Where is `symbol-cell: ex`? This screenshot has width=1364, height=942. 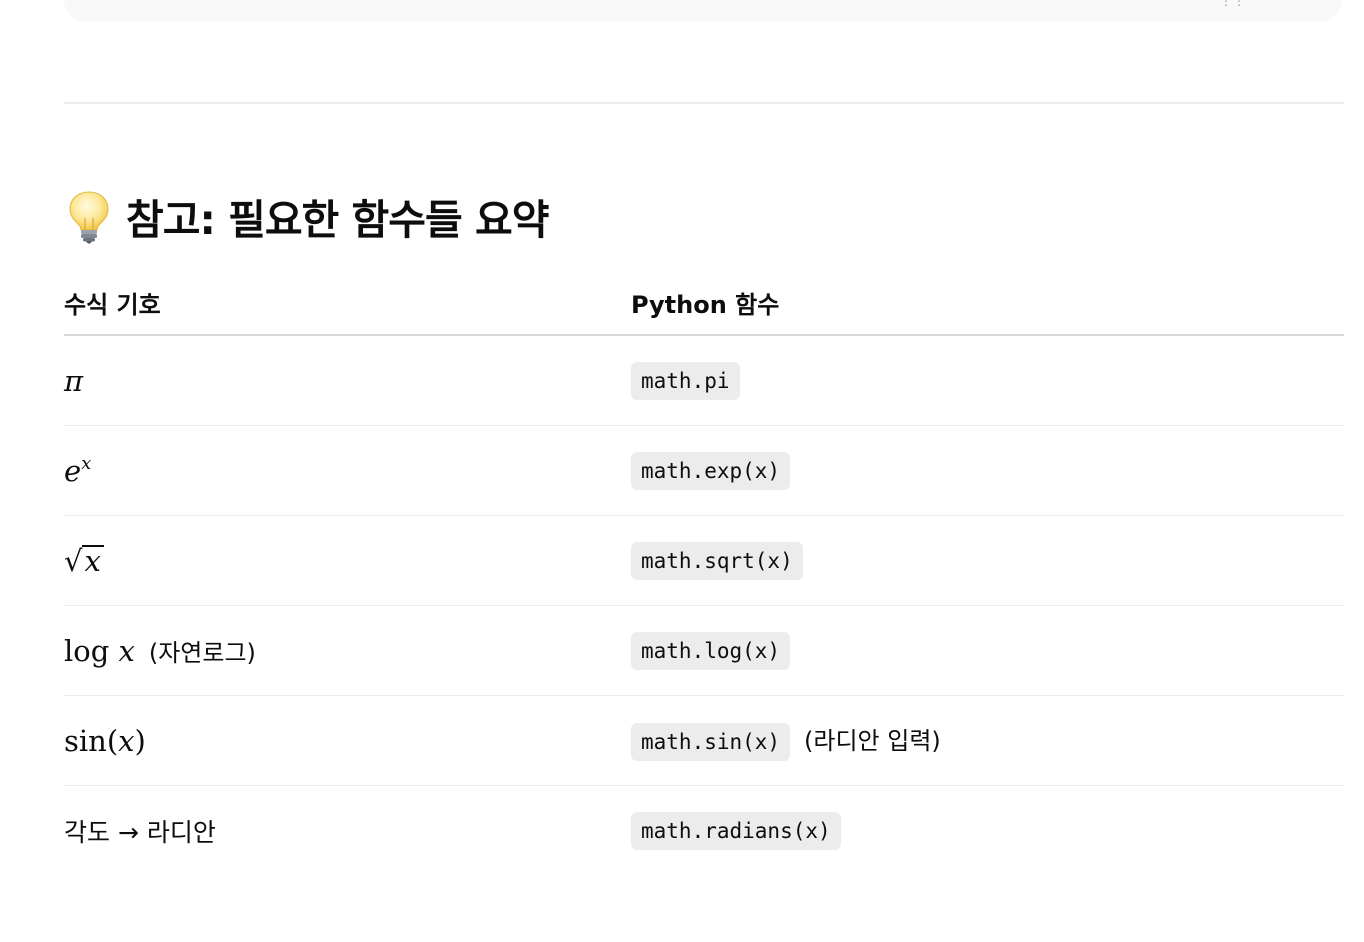 symbol-cell: ex is located at coordinates (347, 470).